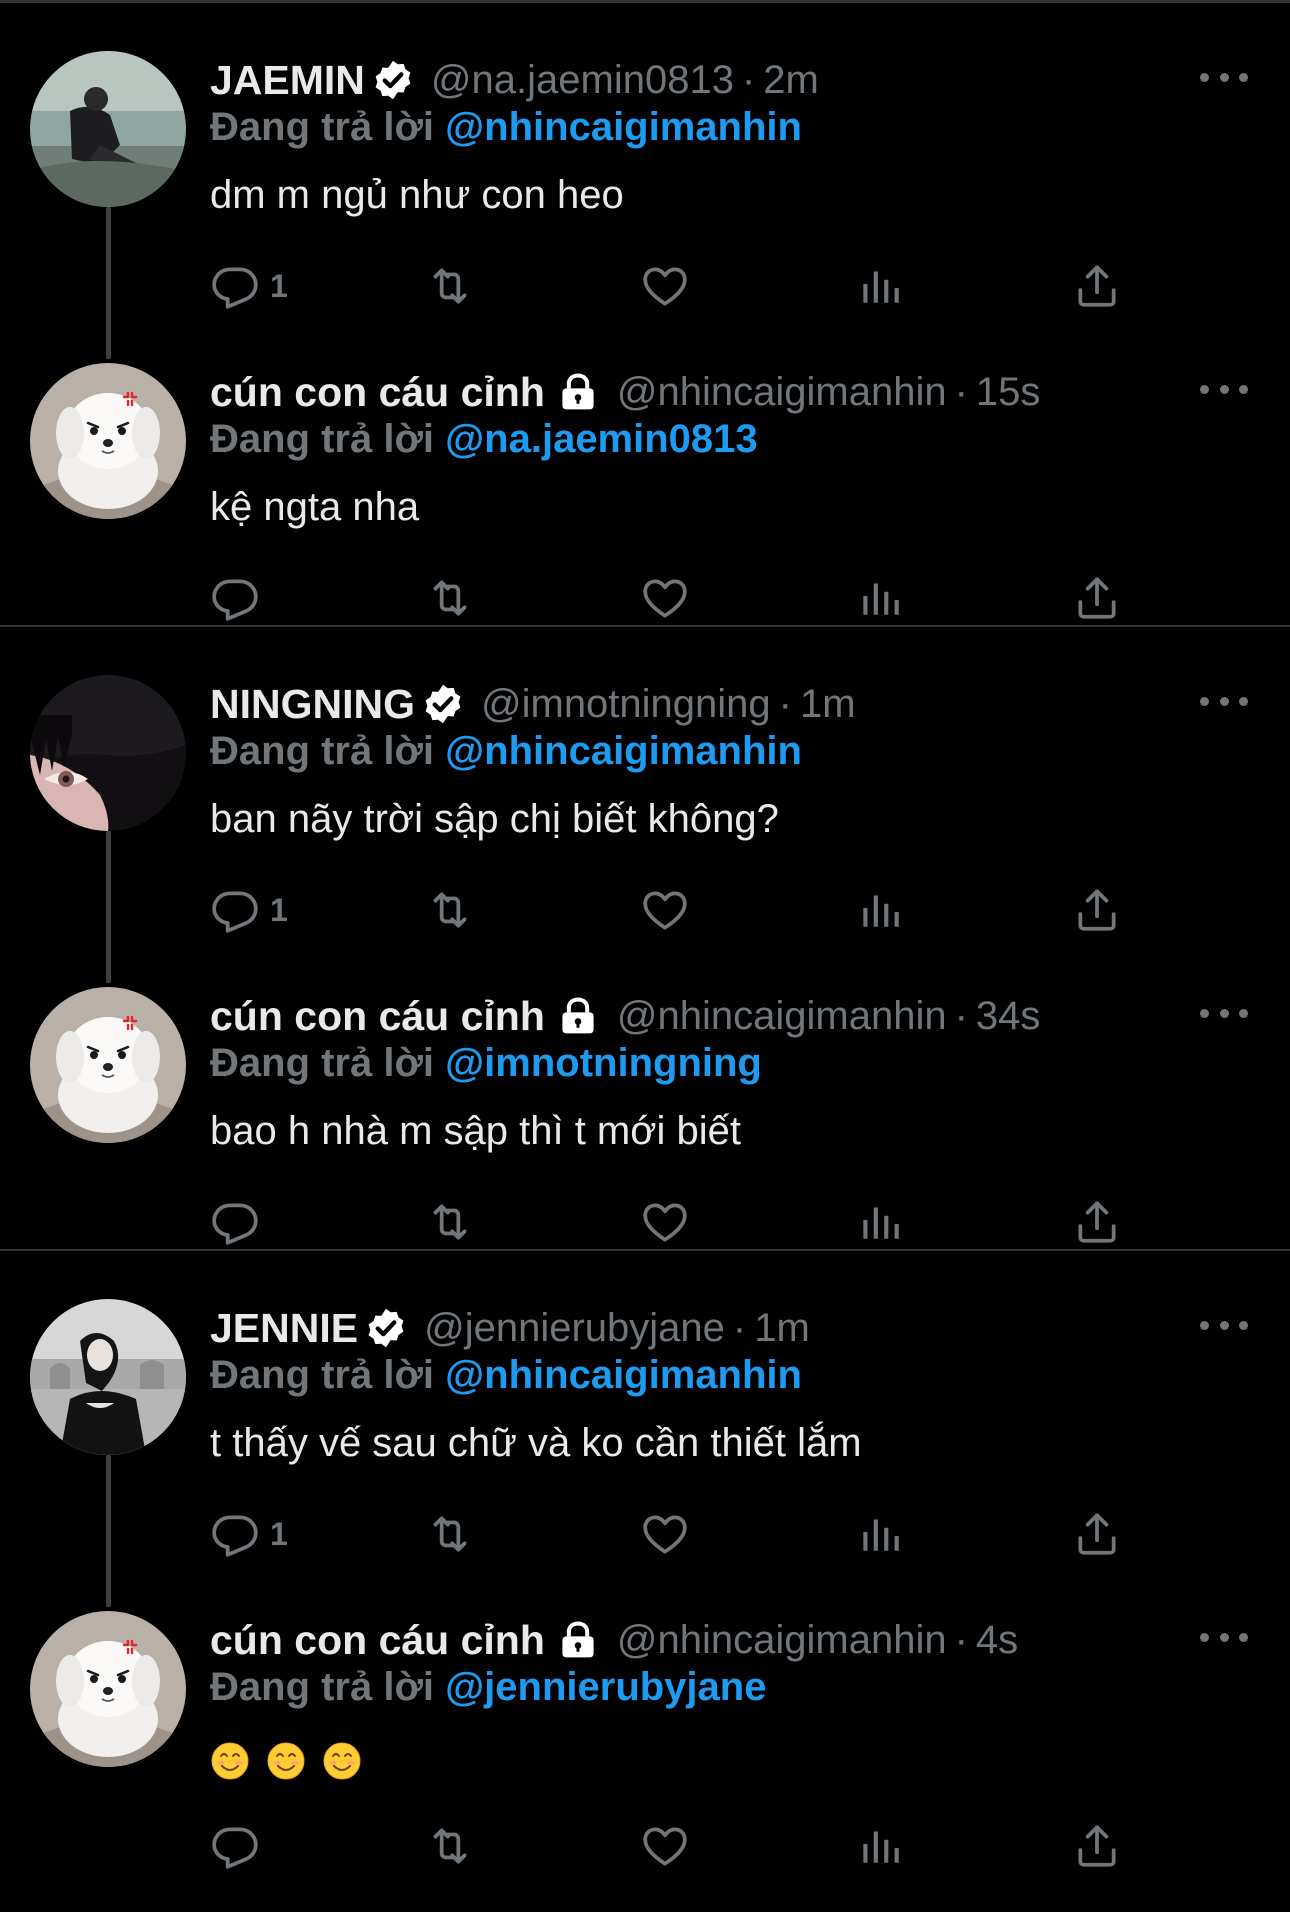 Image resolution: width=1290 pixels, height=1912 pixels. I want to click on display-name: NINGNING, so click(312, 704).